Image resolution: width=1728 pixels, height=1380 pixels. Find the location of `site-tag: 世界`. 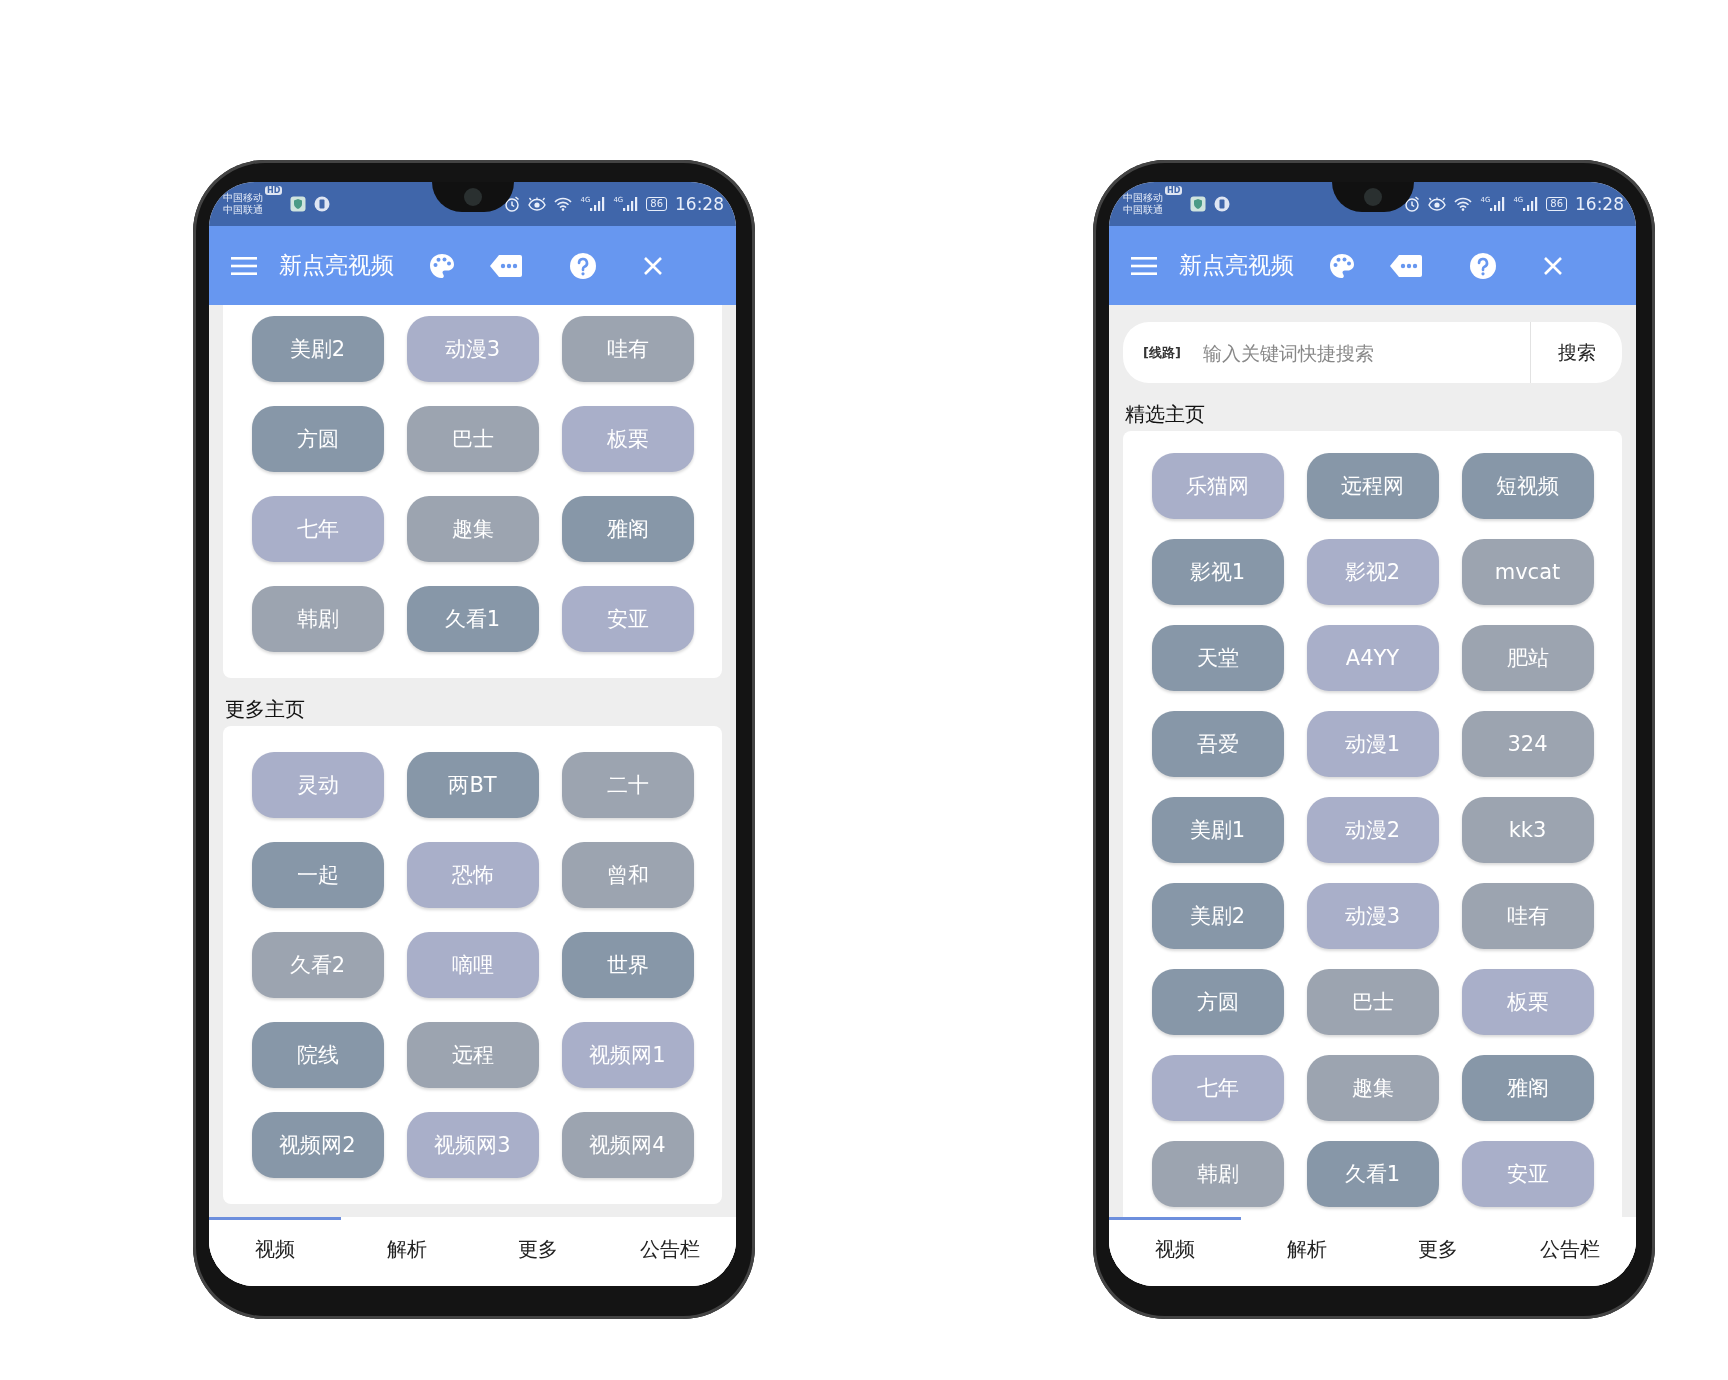

site-tag: 世界 is located at coordinates (627, 965).